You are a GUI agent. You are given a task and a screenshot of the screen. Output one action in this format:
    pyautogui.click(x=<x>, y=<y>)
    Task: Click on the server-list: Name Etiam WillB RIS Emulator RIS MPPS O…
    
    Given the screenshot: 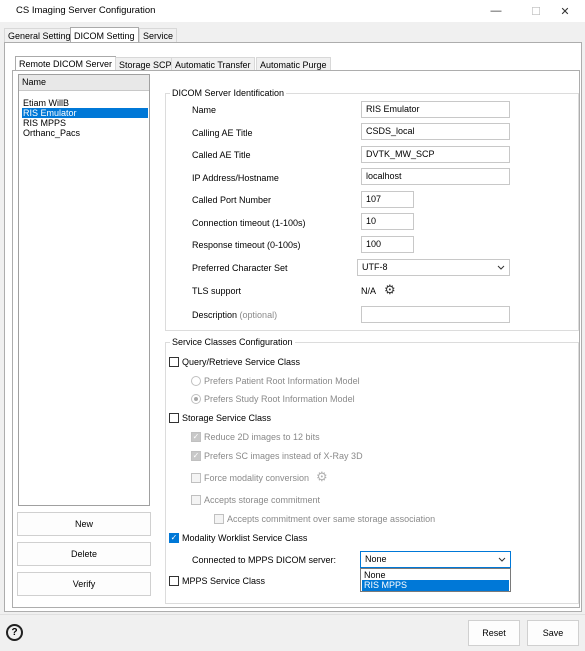 What is the action you would take?
    pyautogui.click(x=84, y=290)
    